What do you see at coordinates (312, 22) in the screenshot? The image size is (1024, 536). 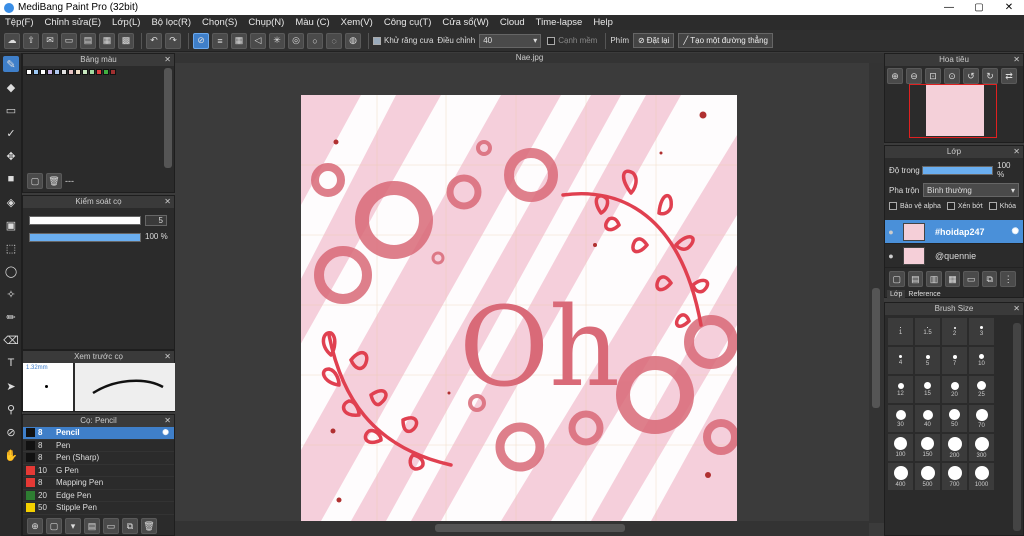 I see `menu-color: Màu (C)` at bounding box center [312, 22].